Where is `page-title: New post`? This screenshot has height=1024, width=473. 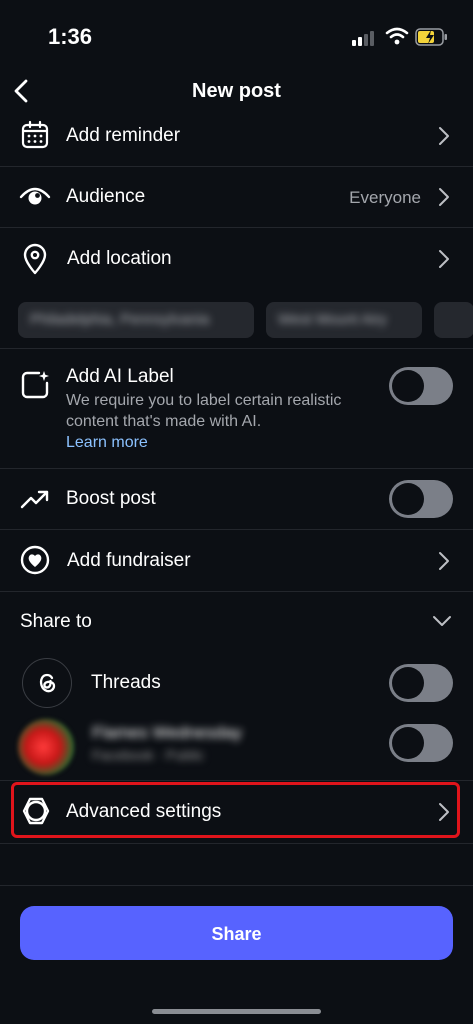
page-title: New post is located at coordinates (236, 91).